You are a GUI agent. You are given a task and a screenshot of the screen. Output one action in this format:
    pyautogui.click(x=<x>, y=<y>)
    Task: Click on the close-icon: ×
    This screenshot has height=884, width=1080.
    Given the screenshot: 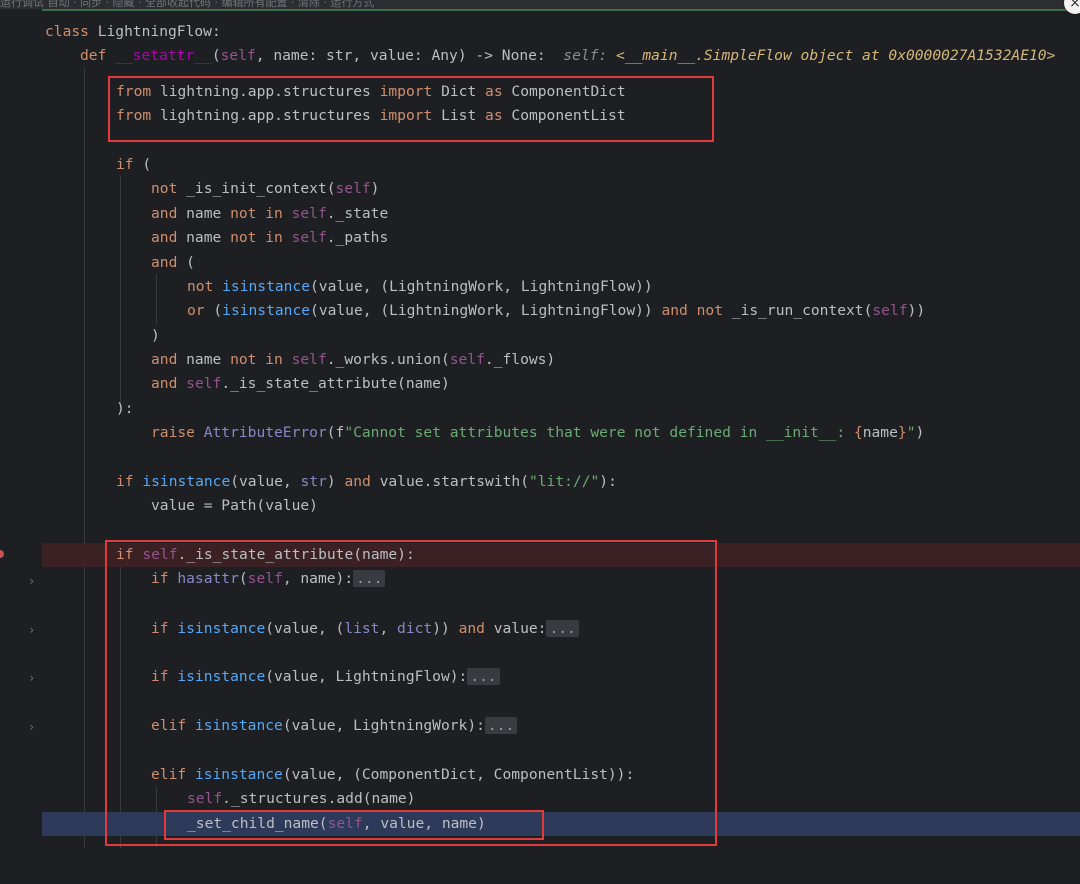 What is the action you would take?
    pyautogui.click(x=1072, y=7)
    